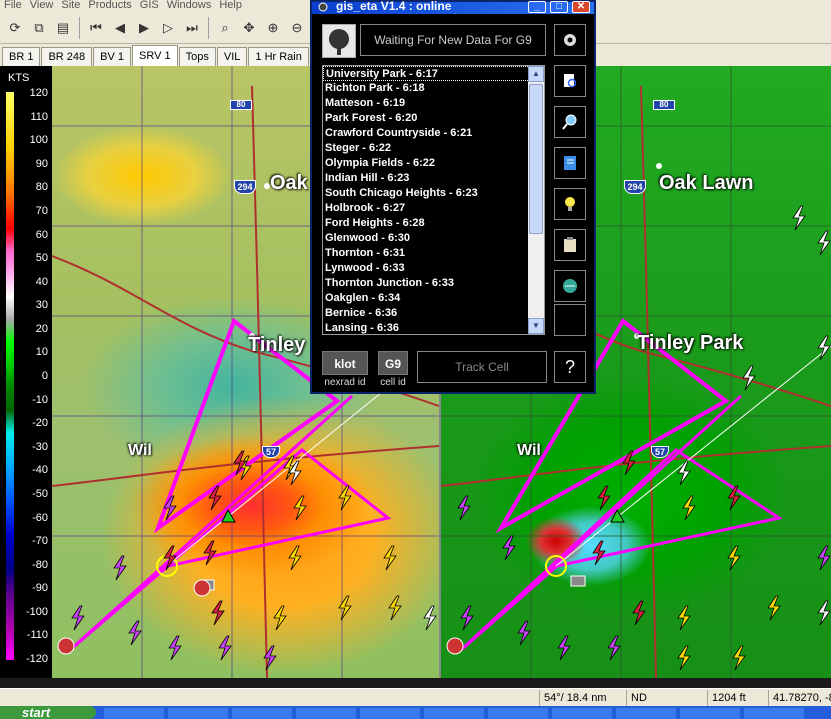 The width and height of the screenshot is (831, 719). Describe the element at coordinates (706, 183) in the screenshot. I see `city-label: Oak Lawn` at that location.